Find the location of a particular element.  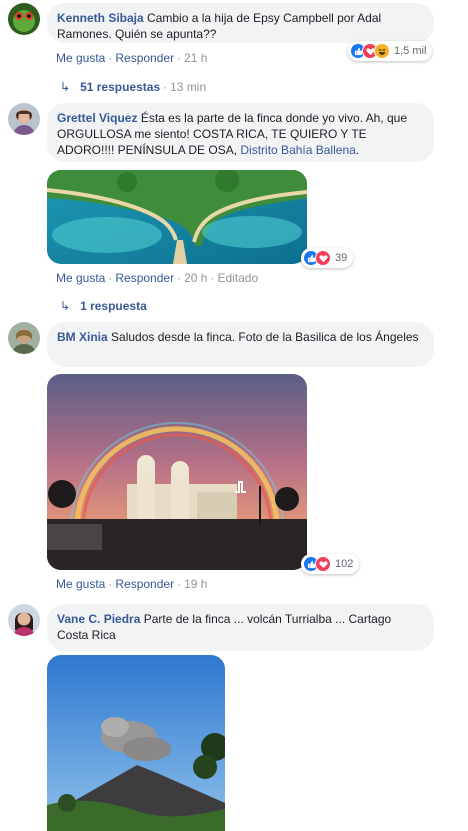

avatar-grettel is located at coordinates (24, 119).